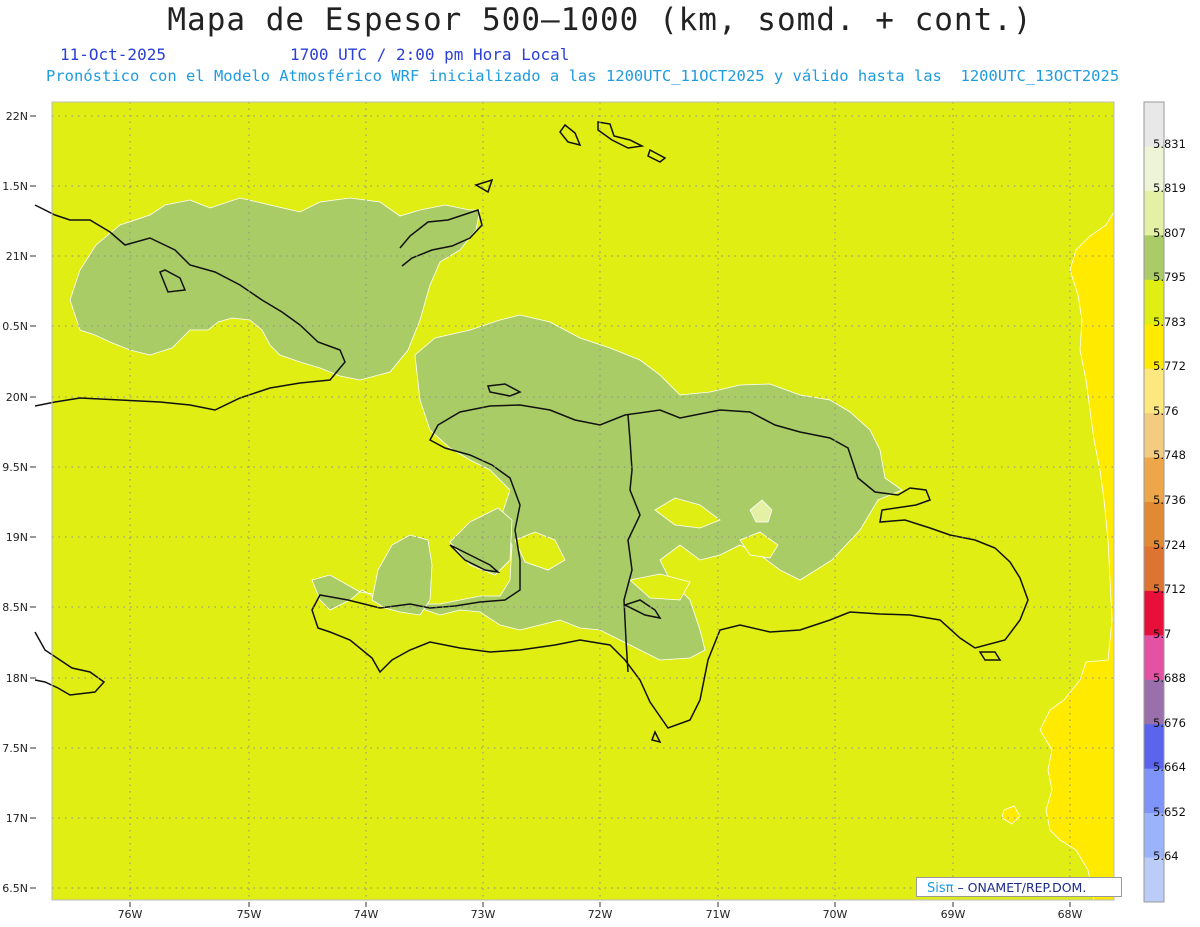 The height and width of the screenshot is (927, 1200). I want to click on colorbar-label: 5.664, so click(1169, 767).